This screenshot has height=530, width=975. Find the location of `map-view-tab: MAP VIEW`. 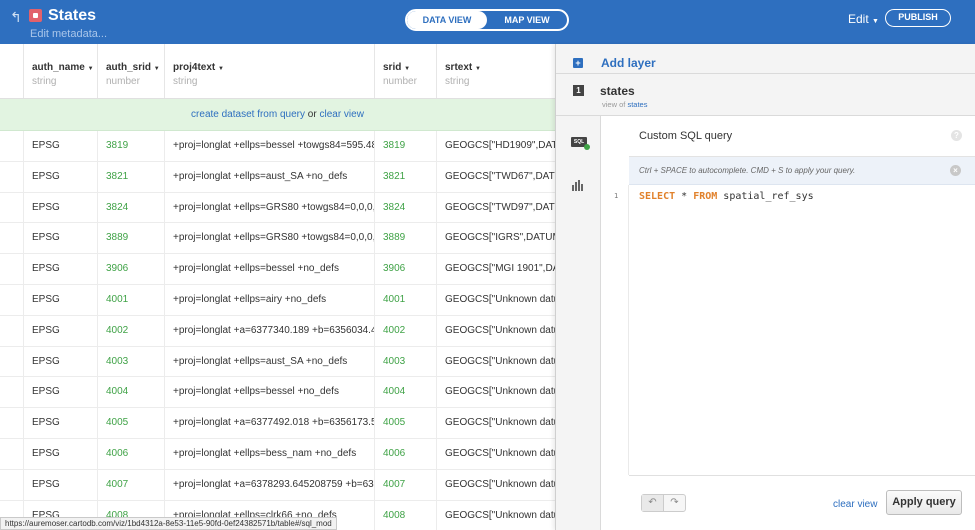

map-view-tab: MAP VIEW is located at coordinates (527, 20).